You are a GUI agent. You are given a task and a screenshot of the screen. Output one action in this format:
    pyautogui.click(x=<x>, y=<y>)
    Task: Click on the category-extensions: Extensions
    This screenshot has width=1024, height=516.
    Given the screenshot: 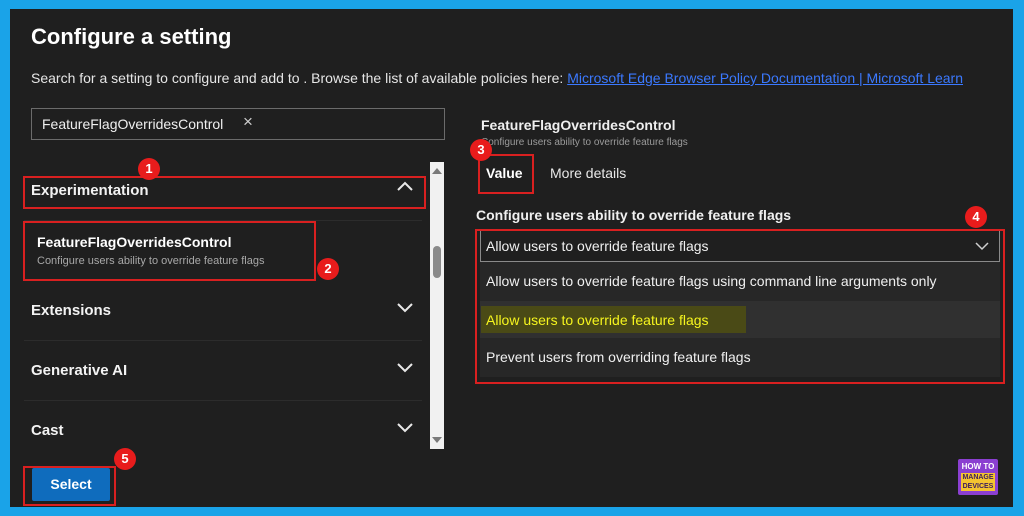 What is the action you would take?
    pyautogui.click(x=223, y=311)
    